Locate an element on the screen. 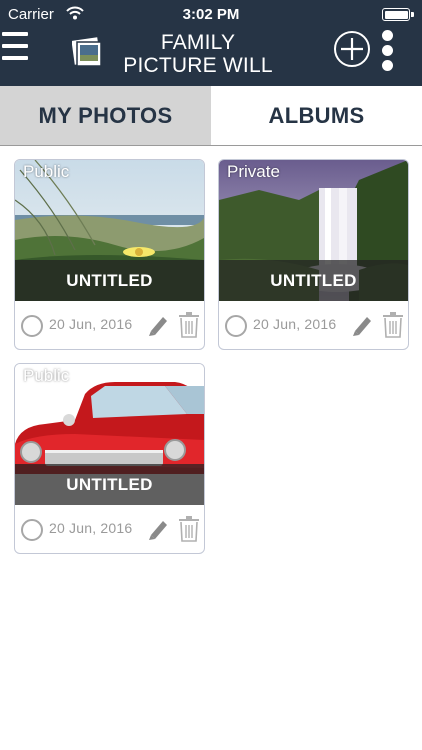 The image size is (422, 750). status-bar: Carrier 3:02 PM is located at coordinates (211, 15).